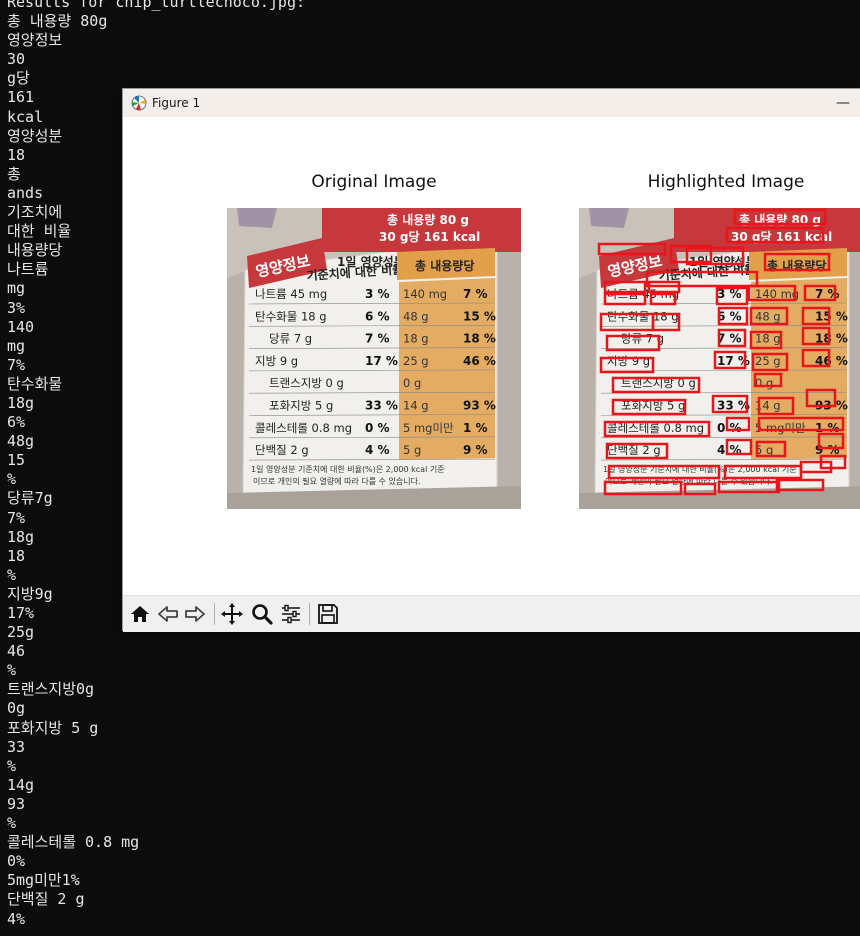  Describe the element at coordinates (168, 614) in the screenshot. I see `back-icon` at that location.